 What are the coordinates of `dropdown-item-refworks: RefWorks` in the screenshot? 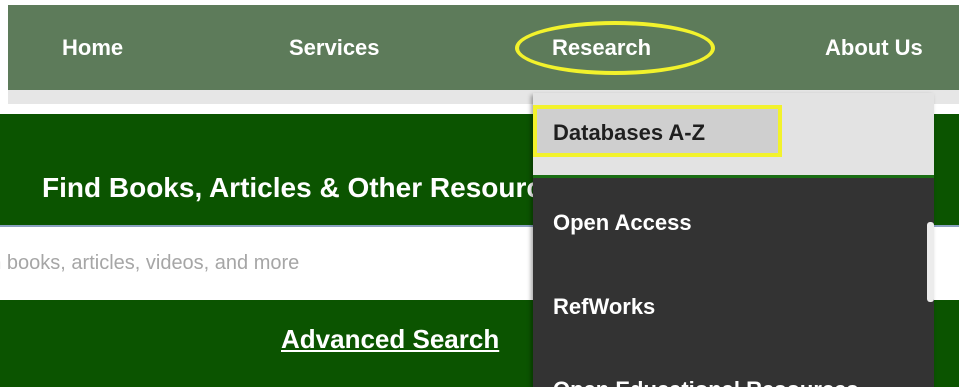 It's located at (604, 307).